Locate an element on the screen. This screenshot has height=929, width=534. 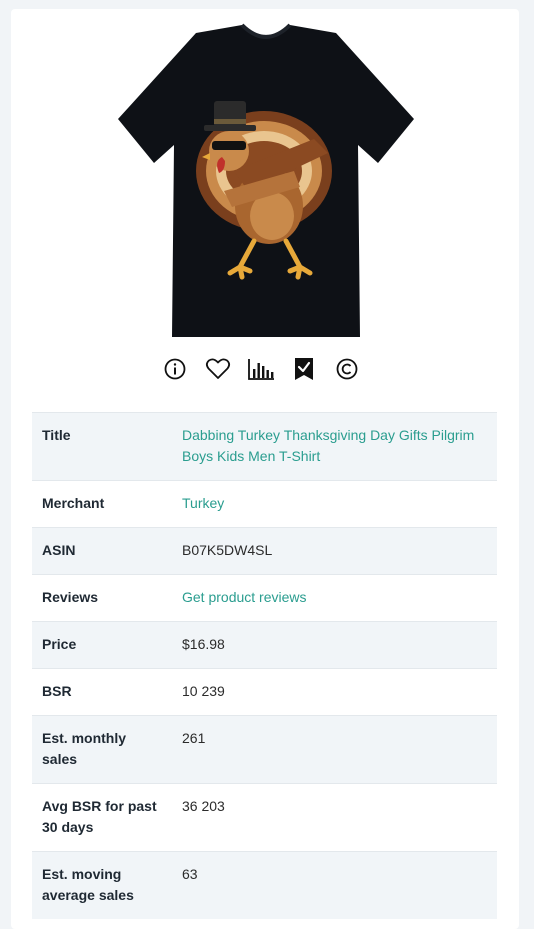
table-row: BSR 10 239 is located at coordinates (264, 692).